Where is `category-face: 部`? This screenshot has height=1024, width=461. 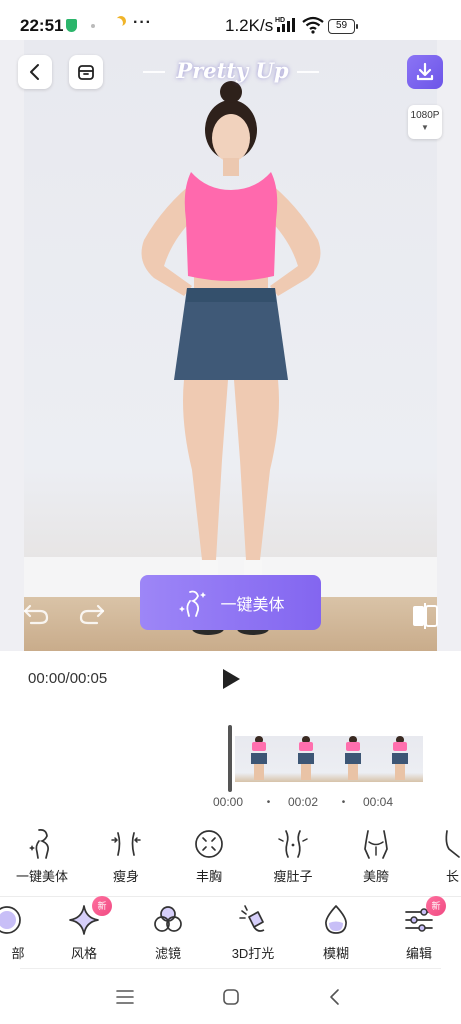
category-face: 部 is located at coordinates (21, 932).